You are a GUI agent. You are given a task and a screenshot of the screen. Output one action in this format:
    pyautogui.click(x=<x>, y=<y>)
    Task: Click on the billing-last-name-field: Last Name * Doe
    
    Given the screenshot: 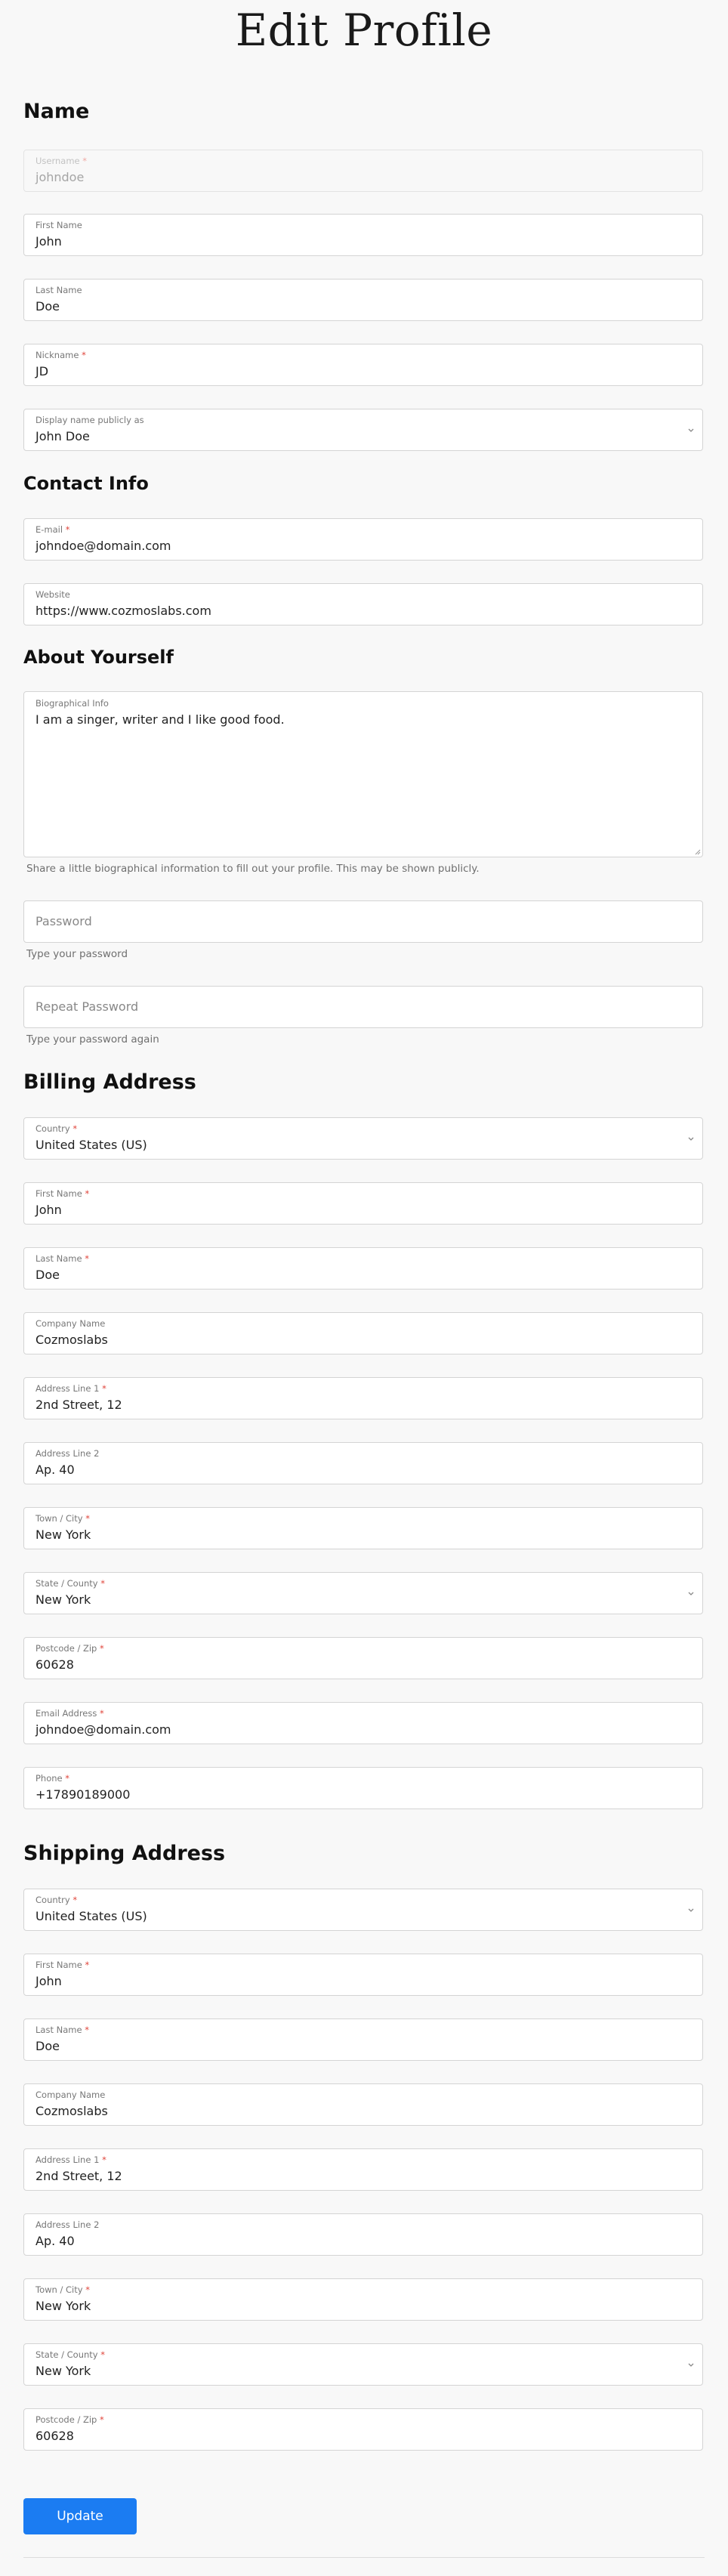 What is the action you would take?
    pyautogui.click(x=363, y=1268)
    